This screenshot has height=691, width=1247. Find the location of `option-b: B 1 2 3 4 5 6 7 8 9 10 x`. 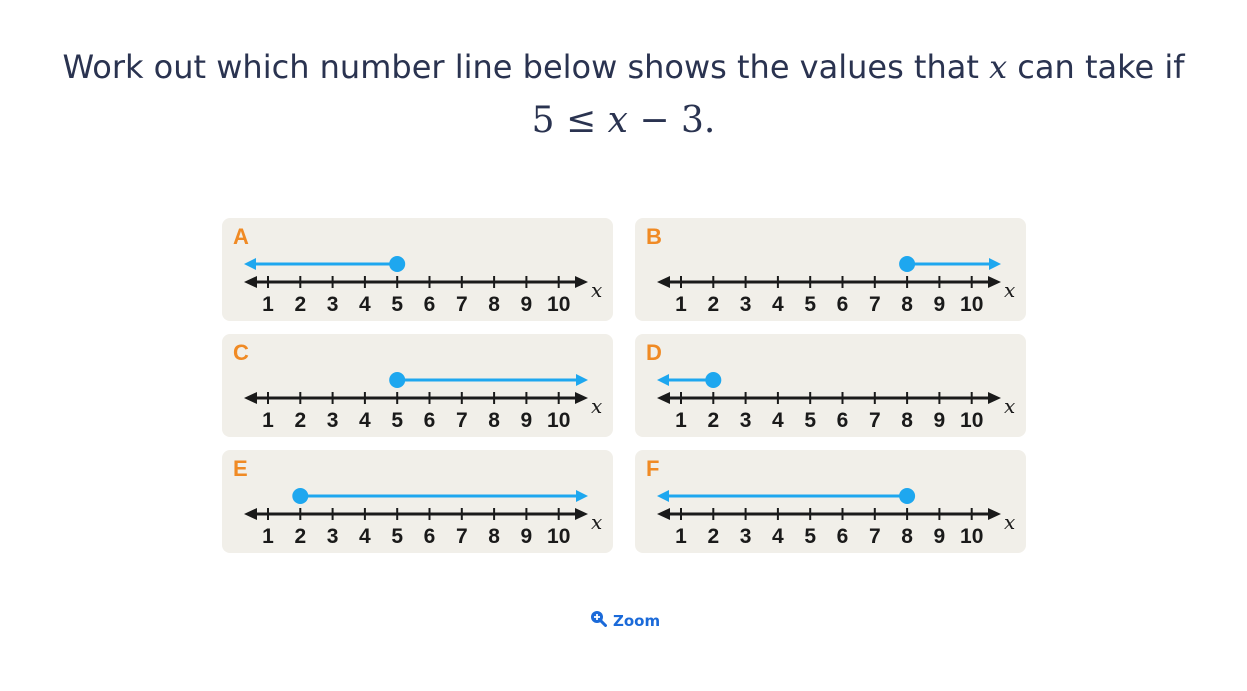

option-b: B 1 2 3 4 5 6 7 8 9 10 x is located at coordinates (830, 269).